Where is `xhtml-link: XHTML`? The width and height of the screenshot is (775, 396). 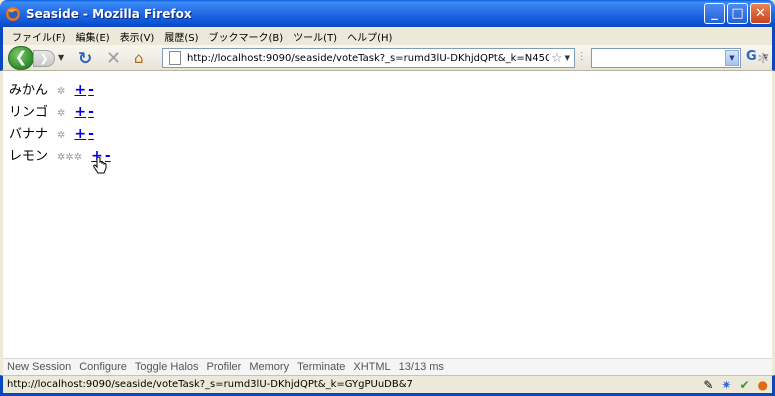 xhtml-link: XHTML is located at coordinates (371, 367).